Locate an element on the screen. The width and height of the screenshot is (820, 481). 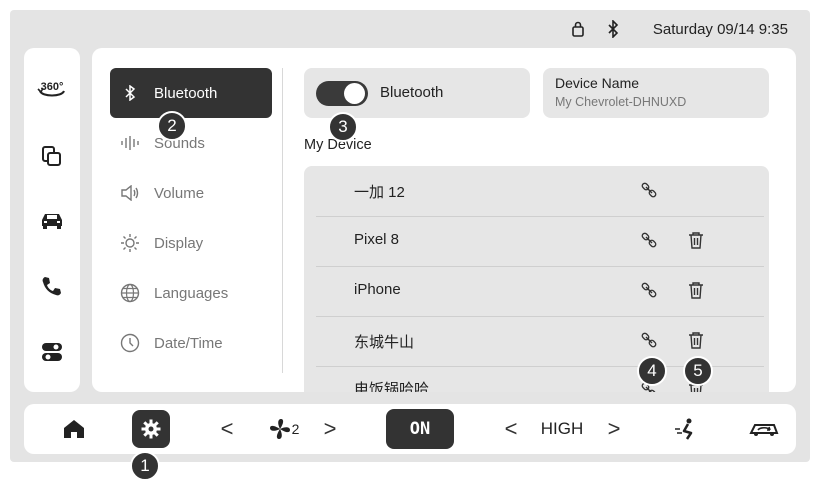
airflow-mode-icon is located at coordinates (687, 429).